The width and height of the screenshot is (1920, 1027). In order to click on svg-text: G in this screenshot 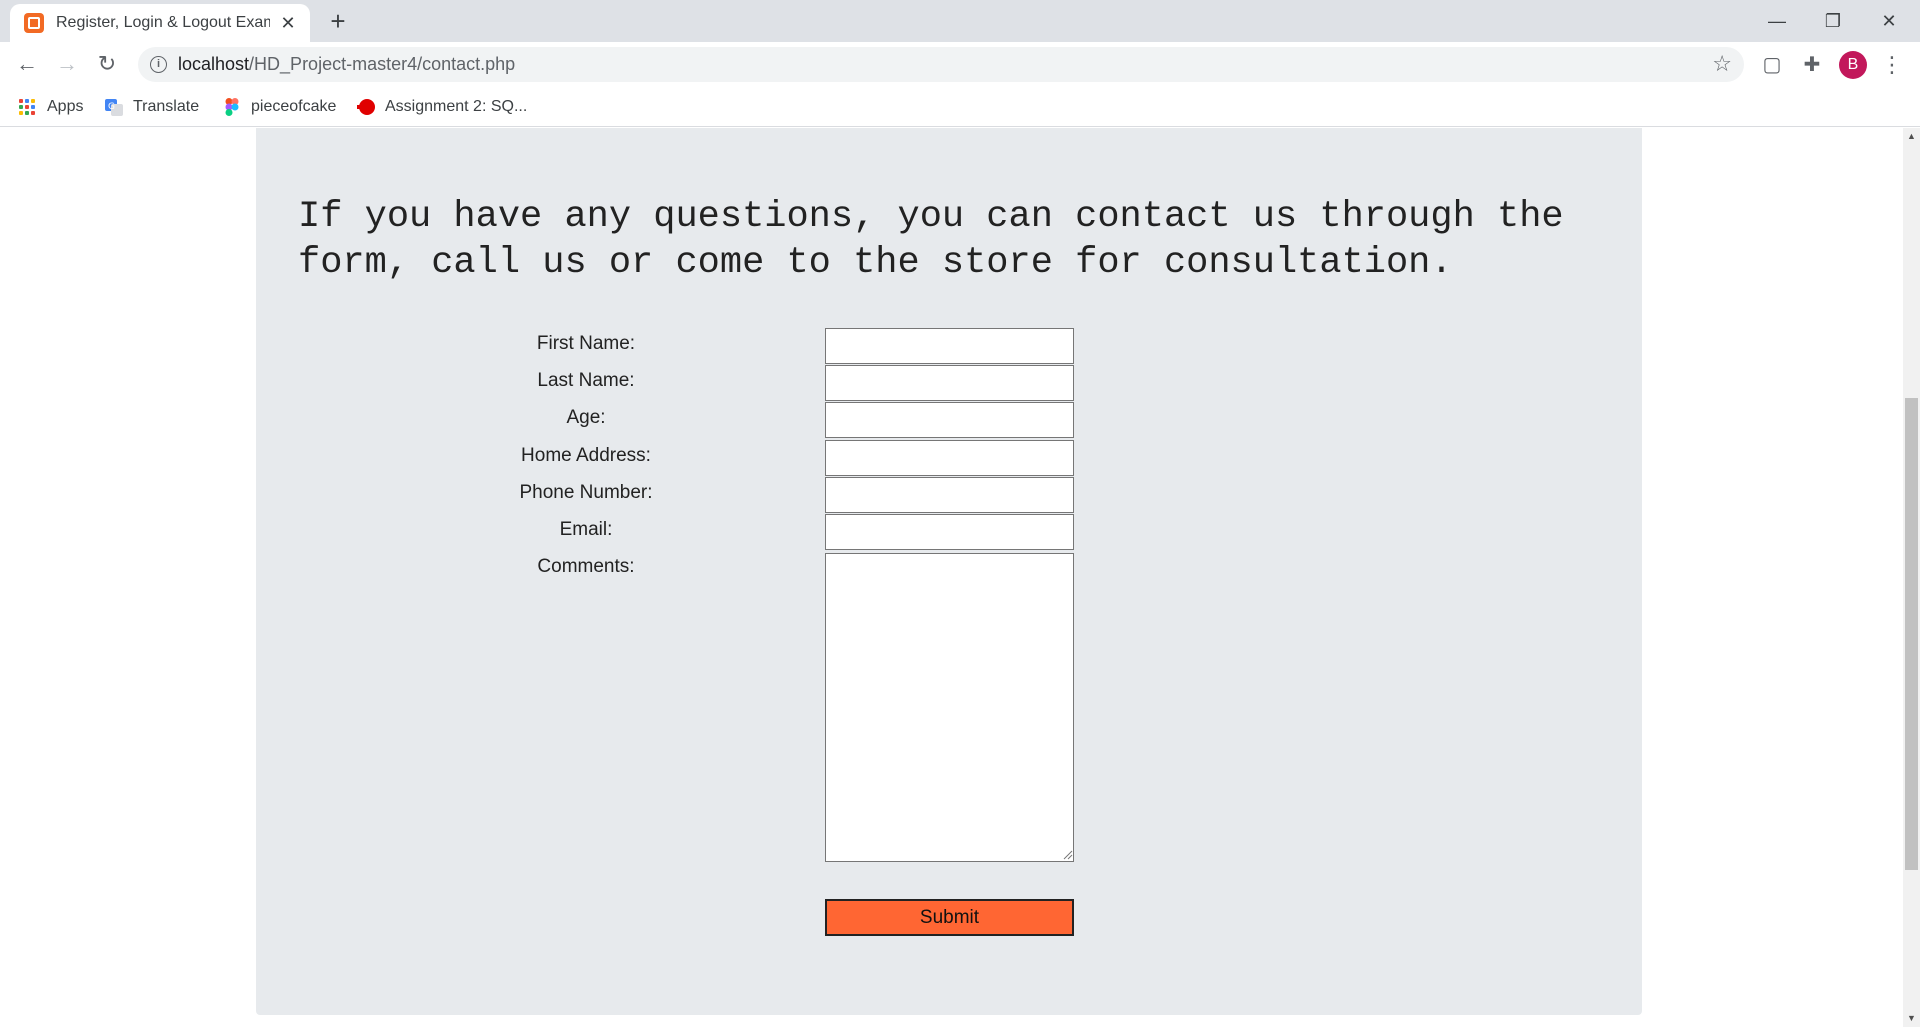, I will do `click(111, 107)`.